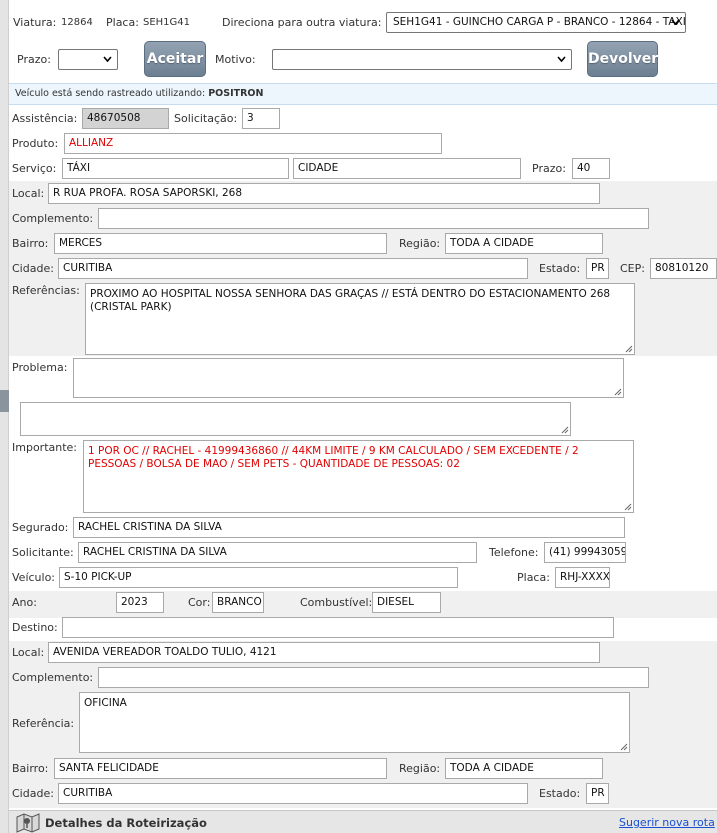  I want to click on dest-bairro-label: Bairro:, so click(30, 768).